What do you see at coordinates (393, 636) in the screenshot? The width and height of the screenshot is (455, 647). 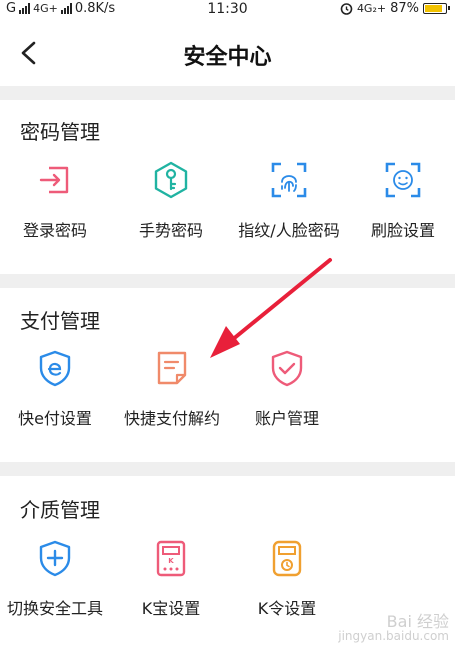 I see `watermark-url: jingyan.baidu.com` at bounding box center [393, 636].